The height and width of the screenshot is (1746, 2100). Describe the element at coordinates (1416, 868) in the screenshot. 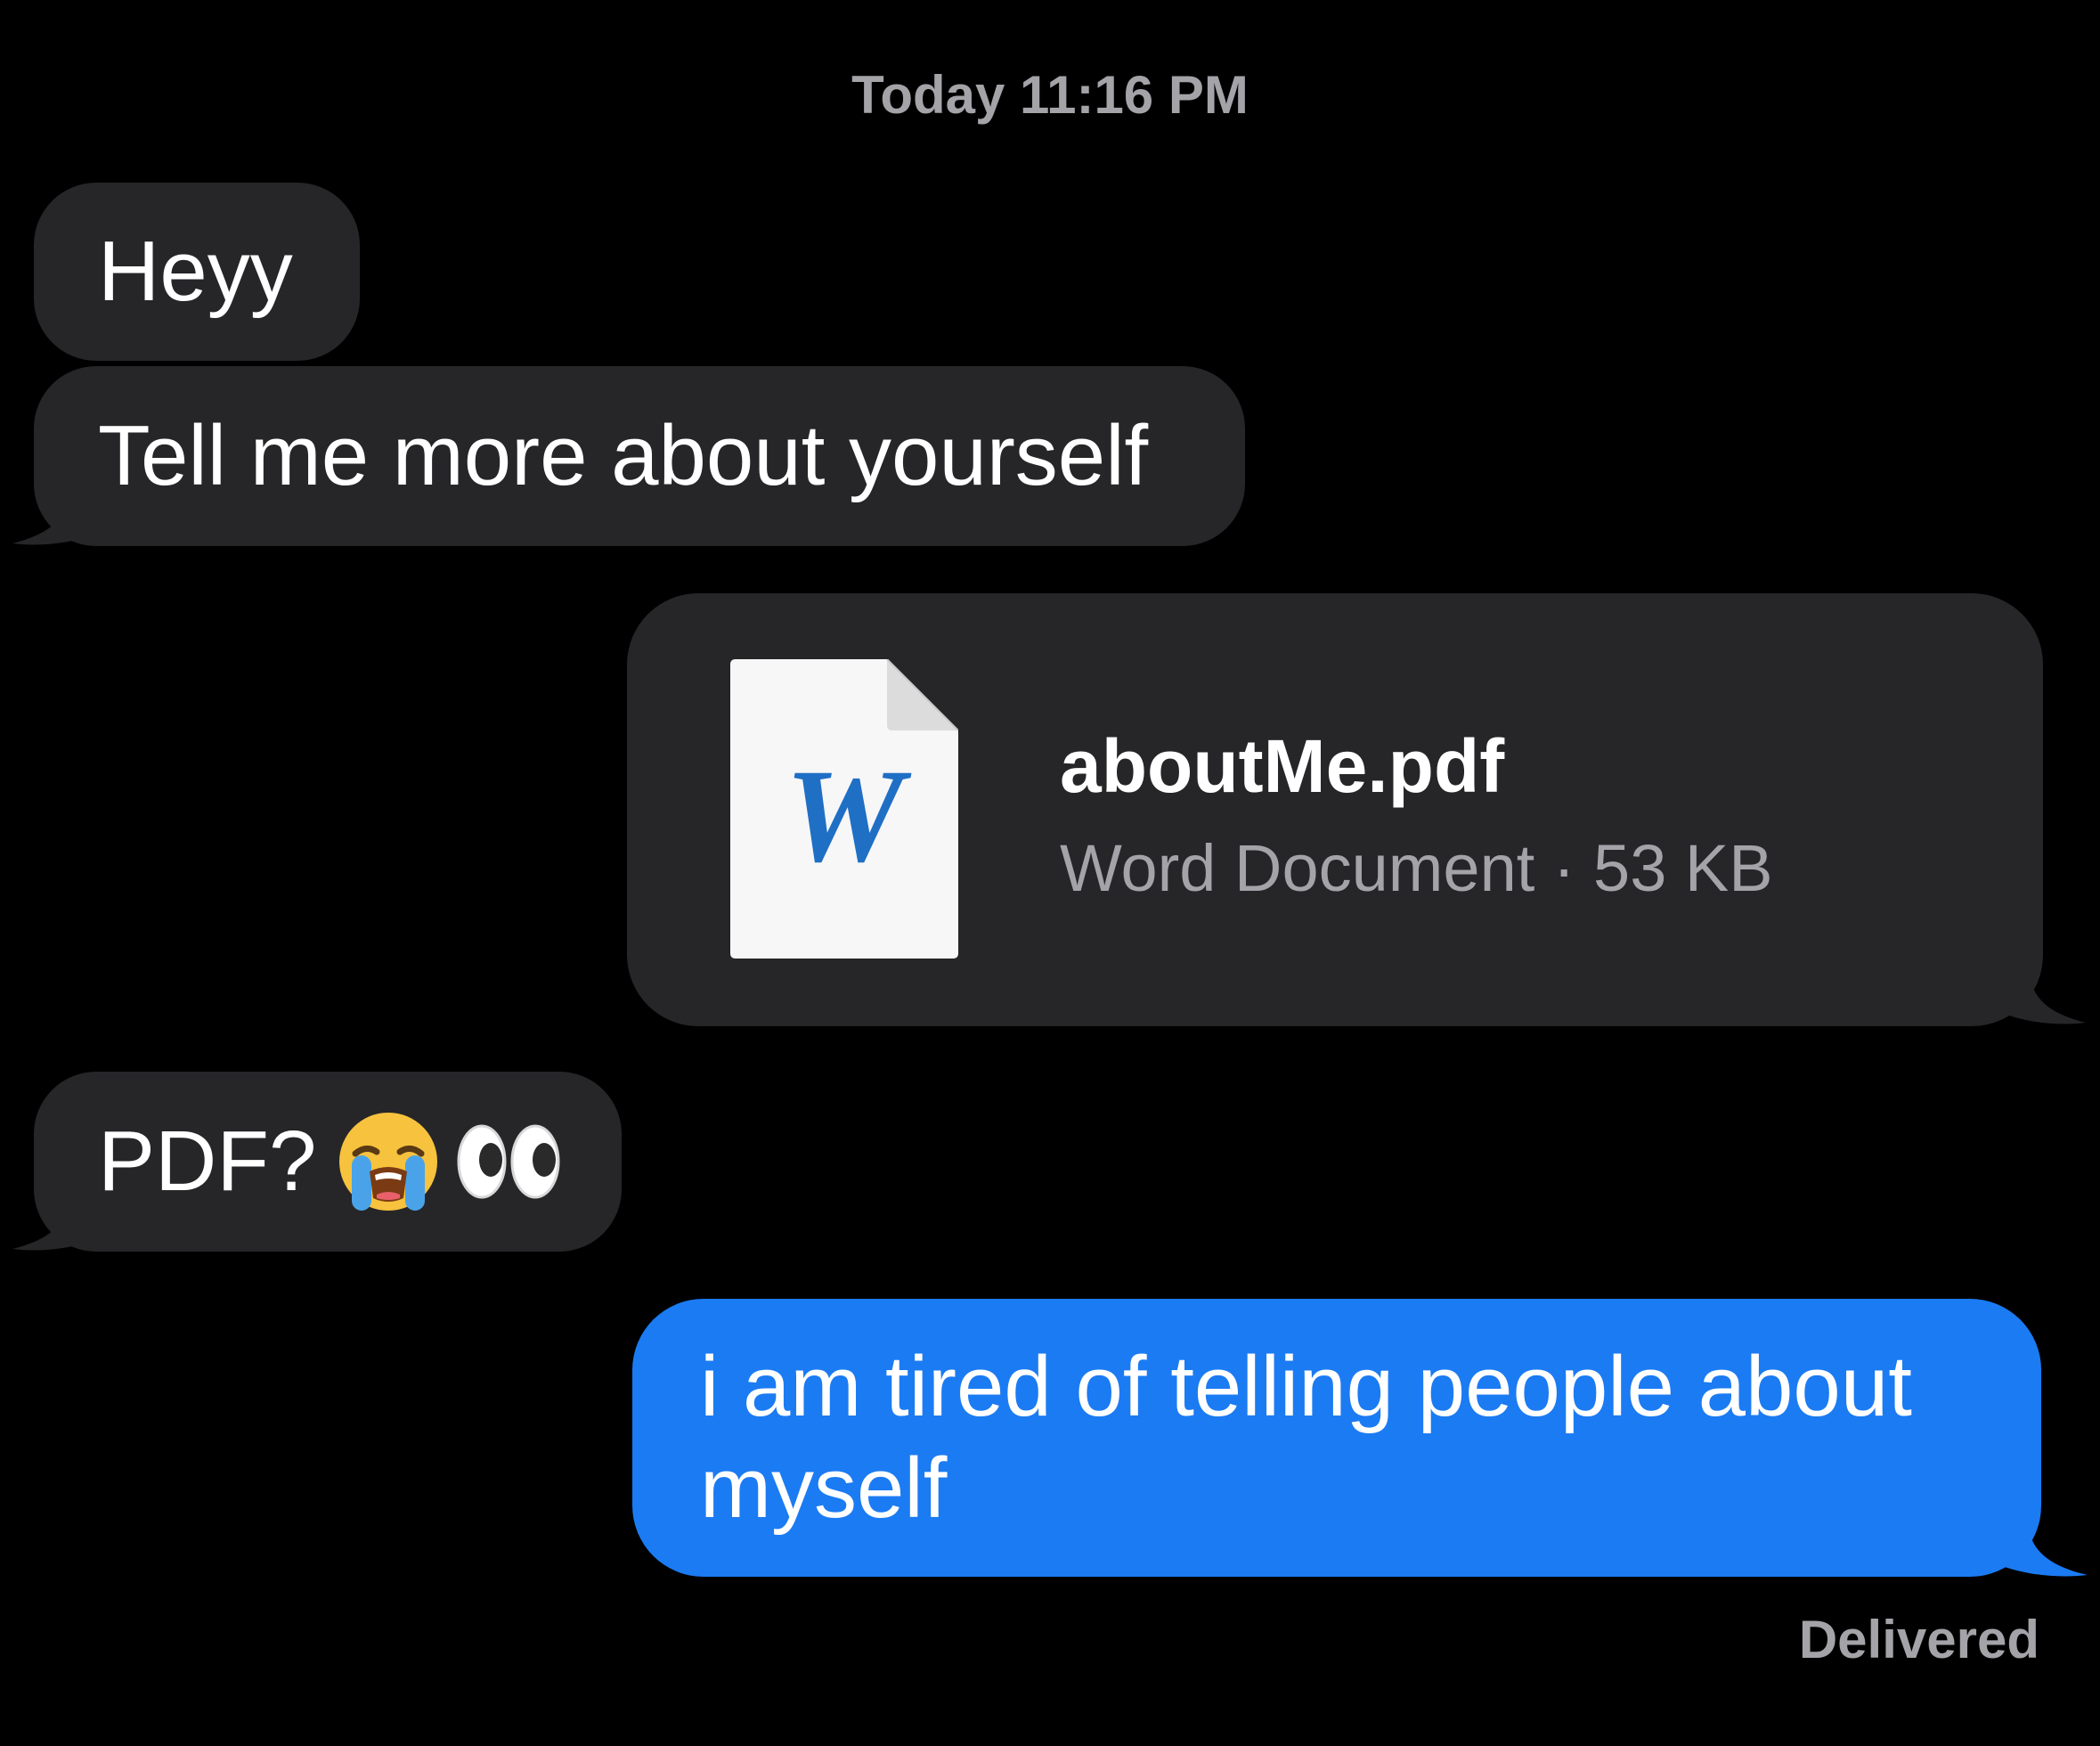

I see `file-meta: Word Document · 53 KB` at that location.